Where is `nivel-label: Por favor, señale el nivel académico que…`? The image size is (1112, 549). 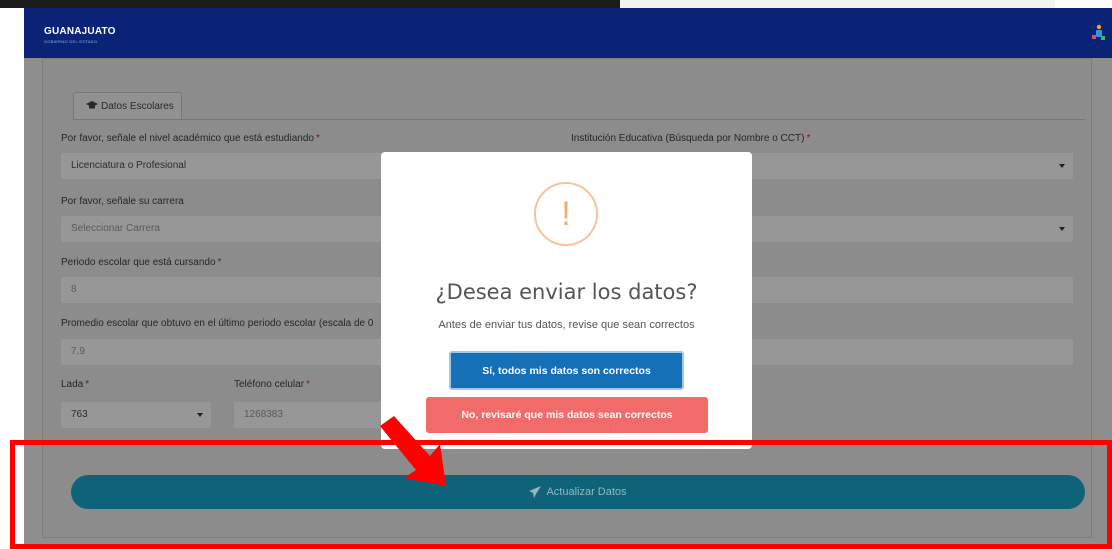
nivel-label: Por favor, señale el nivel académico que… is located at coordinates (190, 138).